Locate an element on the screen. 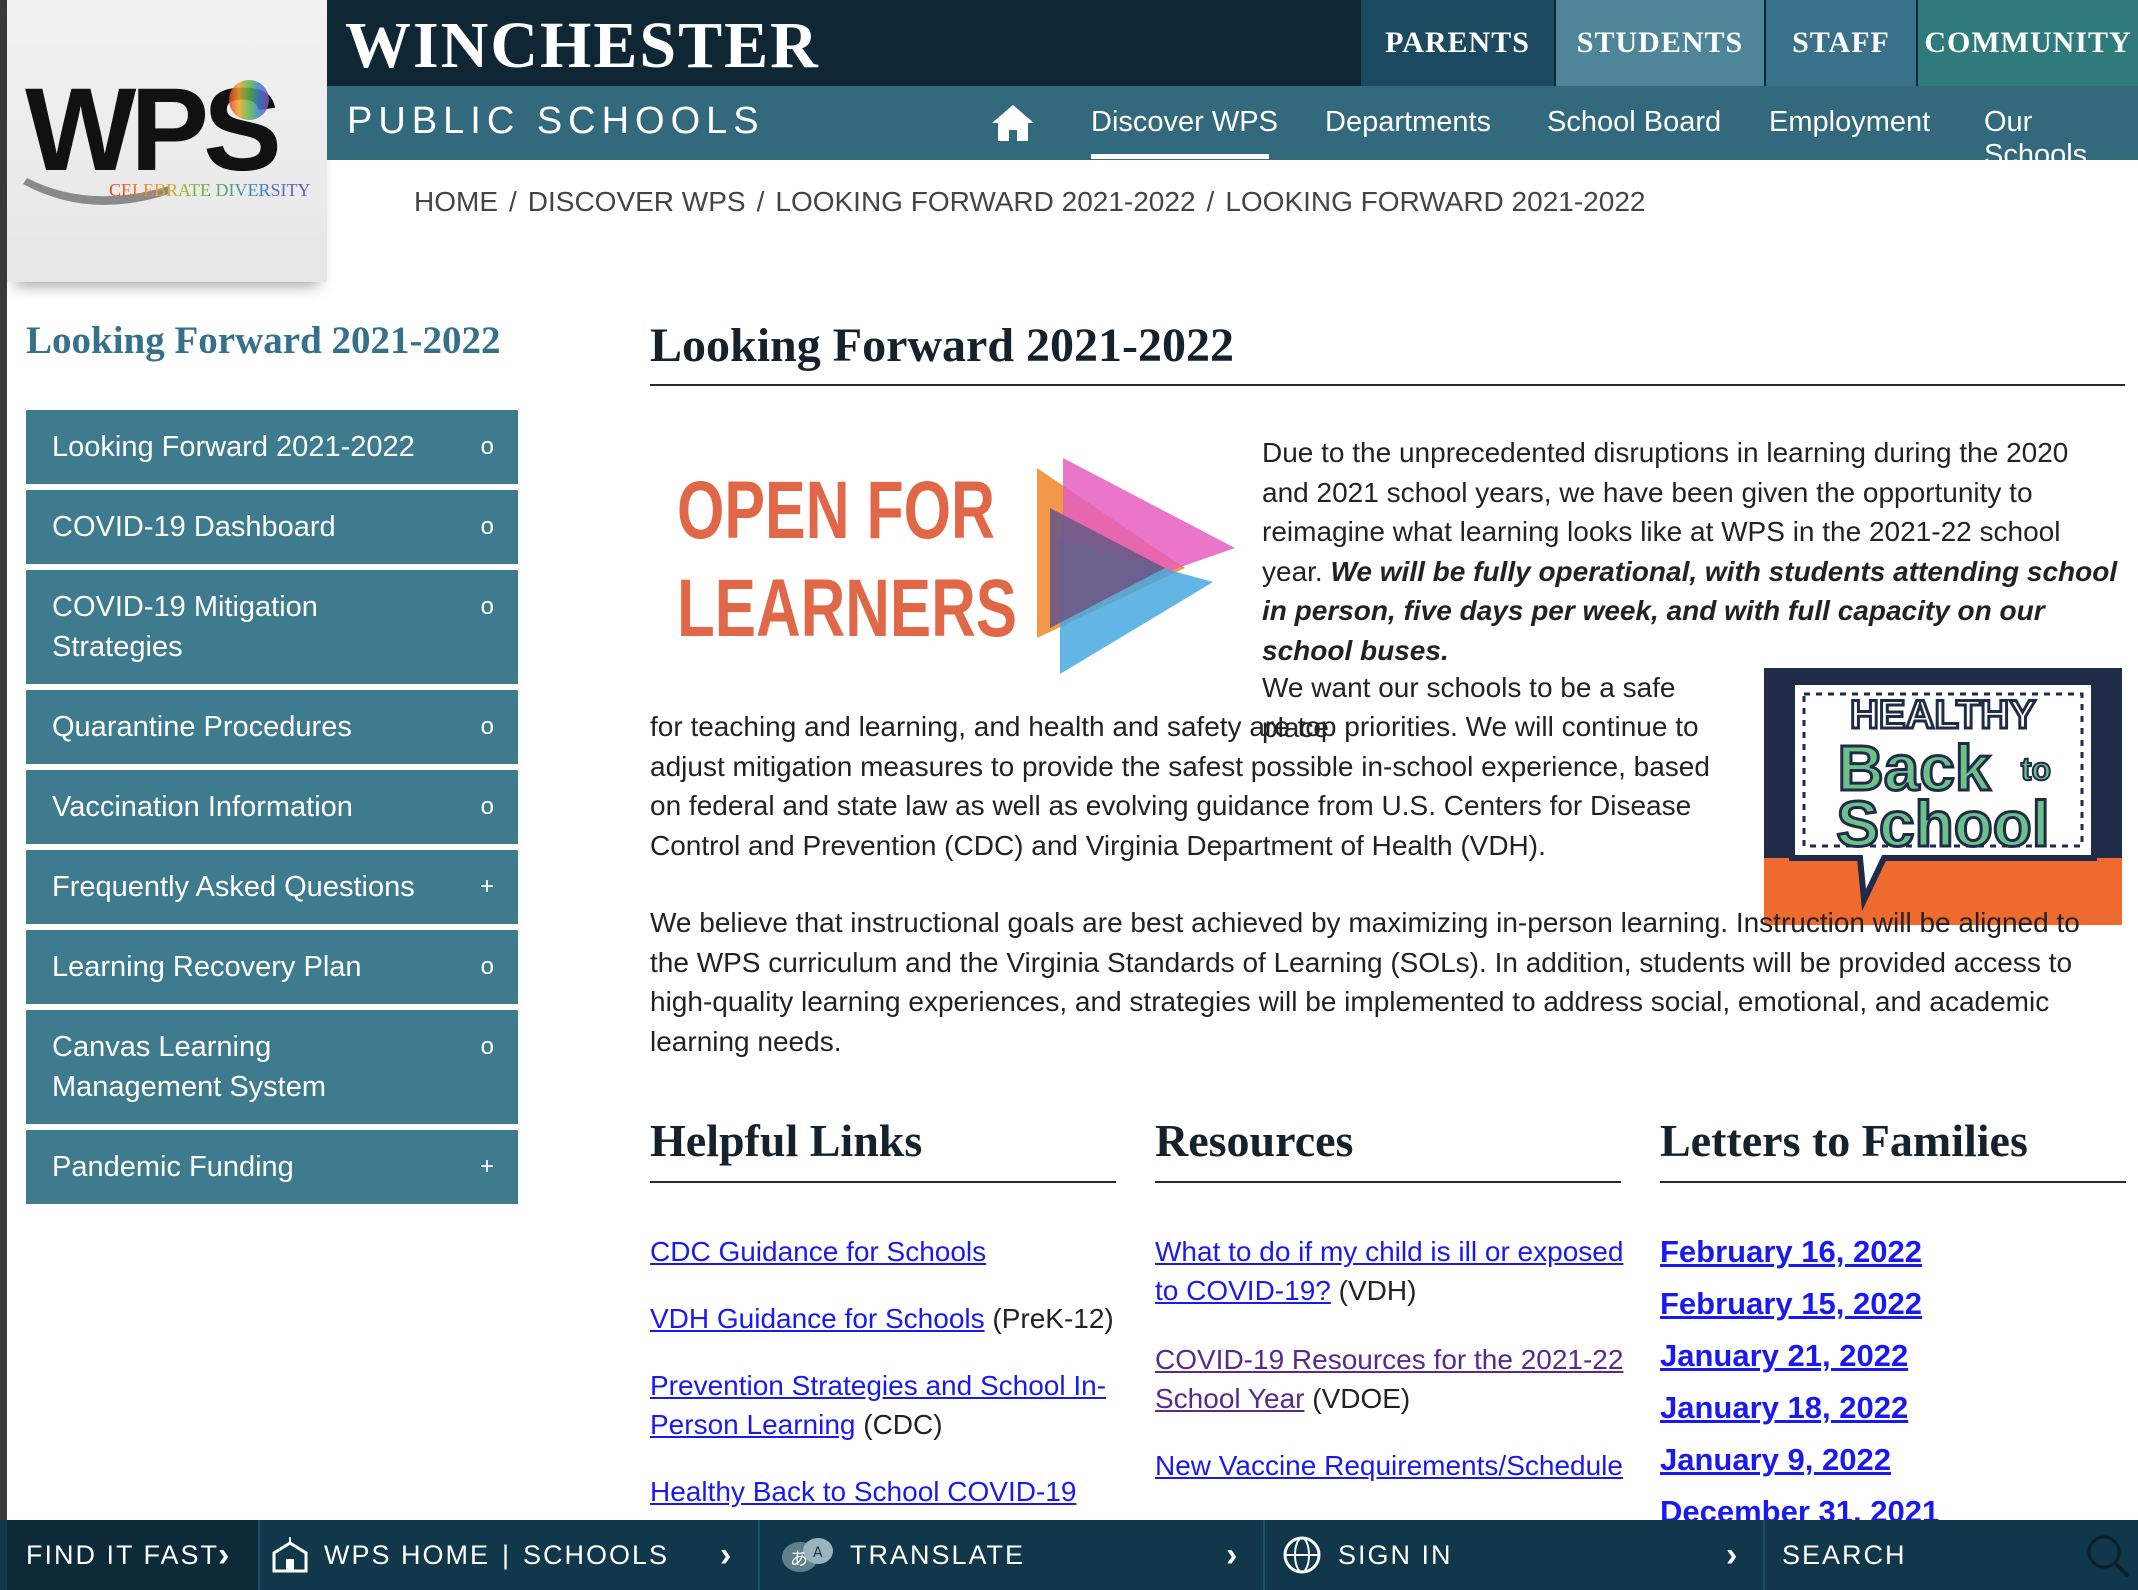  audience-students: STUDENTS is located at coordinates (1660, 43).